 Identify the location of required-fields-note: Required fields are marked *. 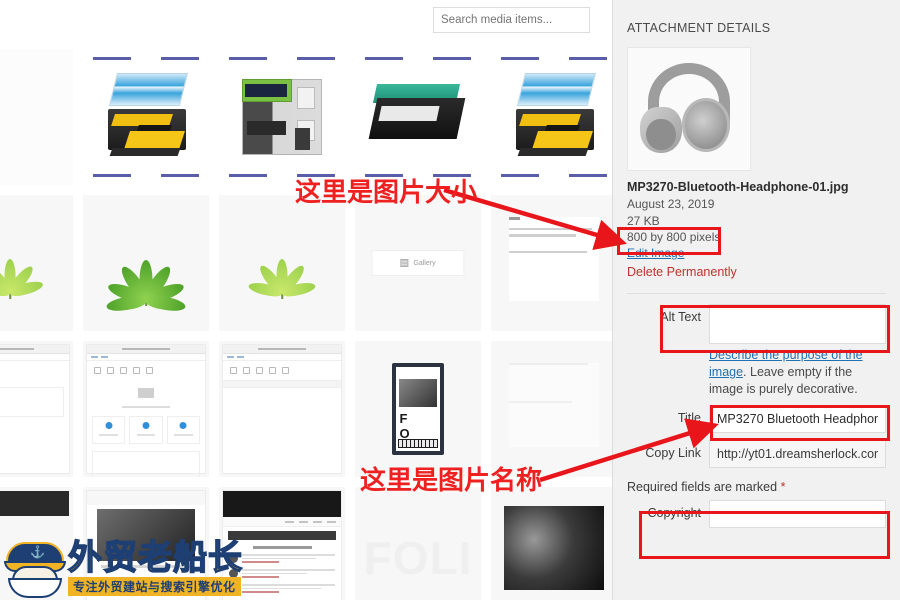
(756, 487).